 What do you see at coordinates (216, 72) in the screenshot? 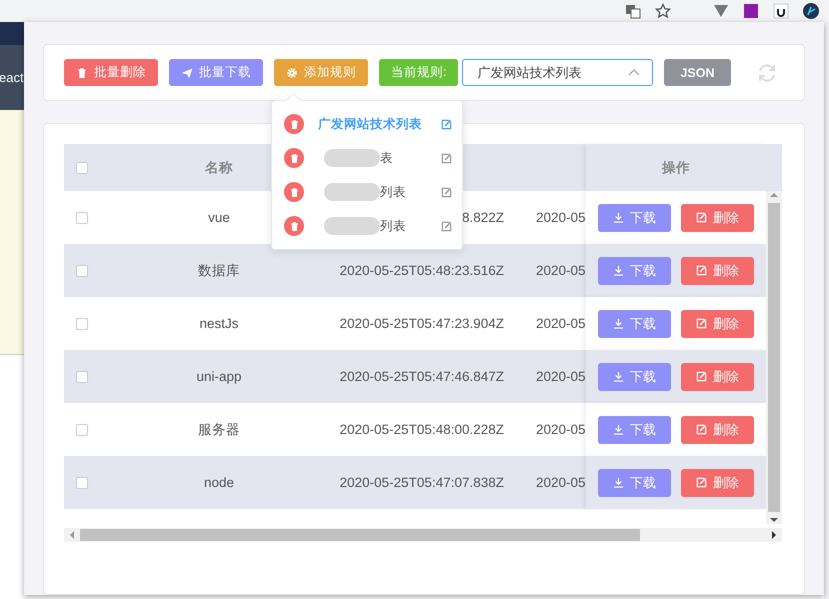
I see `download-button: 批量下载` at bounding box center [216, 72].